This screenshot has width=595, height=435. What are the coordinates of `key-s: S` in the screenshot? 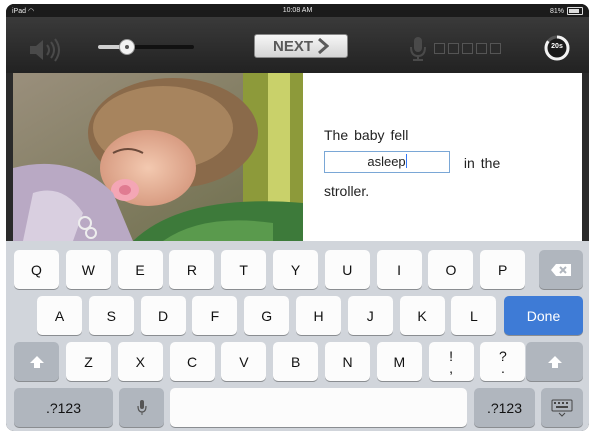 It's located at (111, 315).